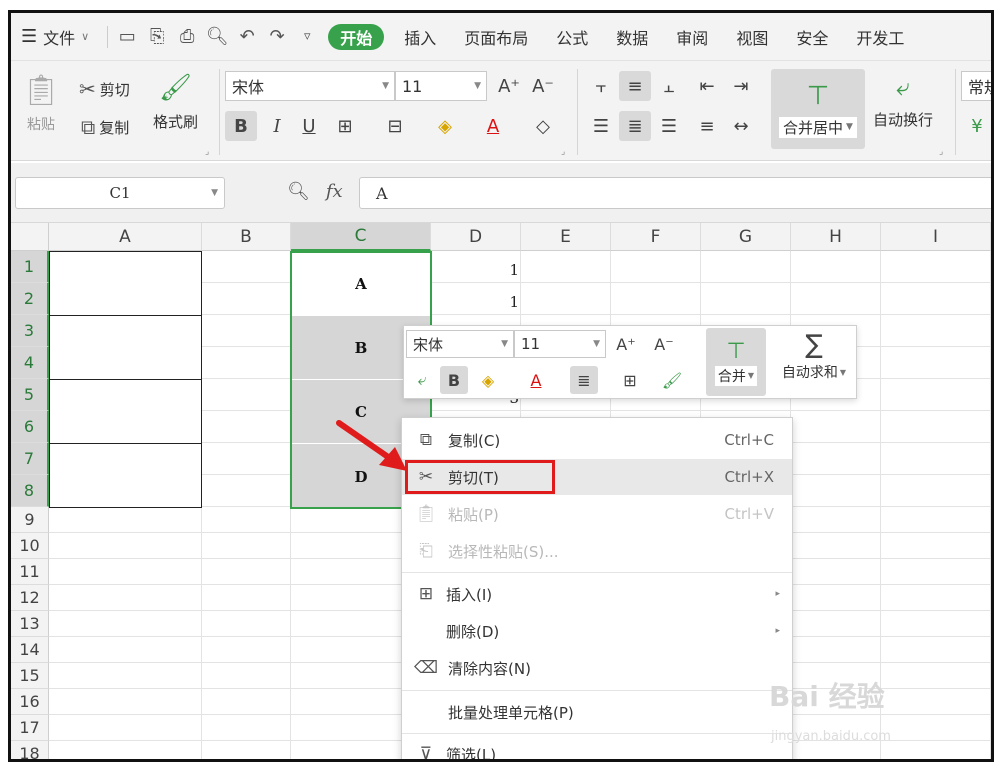  What do you see at coordinates (597, 514) in the screenshot?
I see `menu-item-paste: 📋︎ 粘贴(P) Ctrl+V` at bounding box center [597, 514].